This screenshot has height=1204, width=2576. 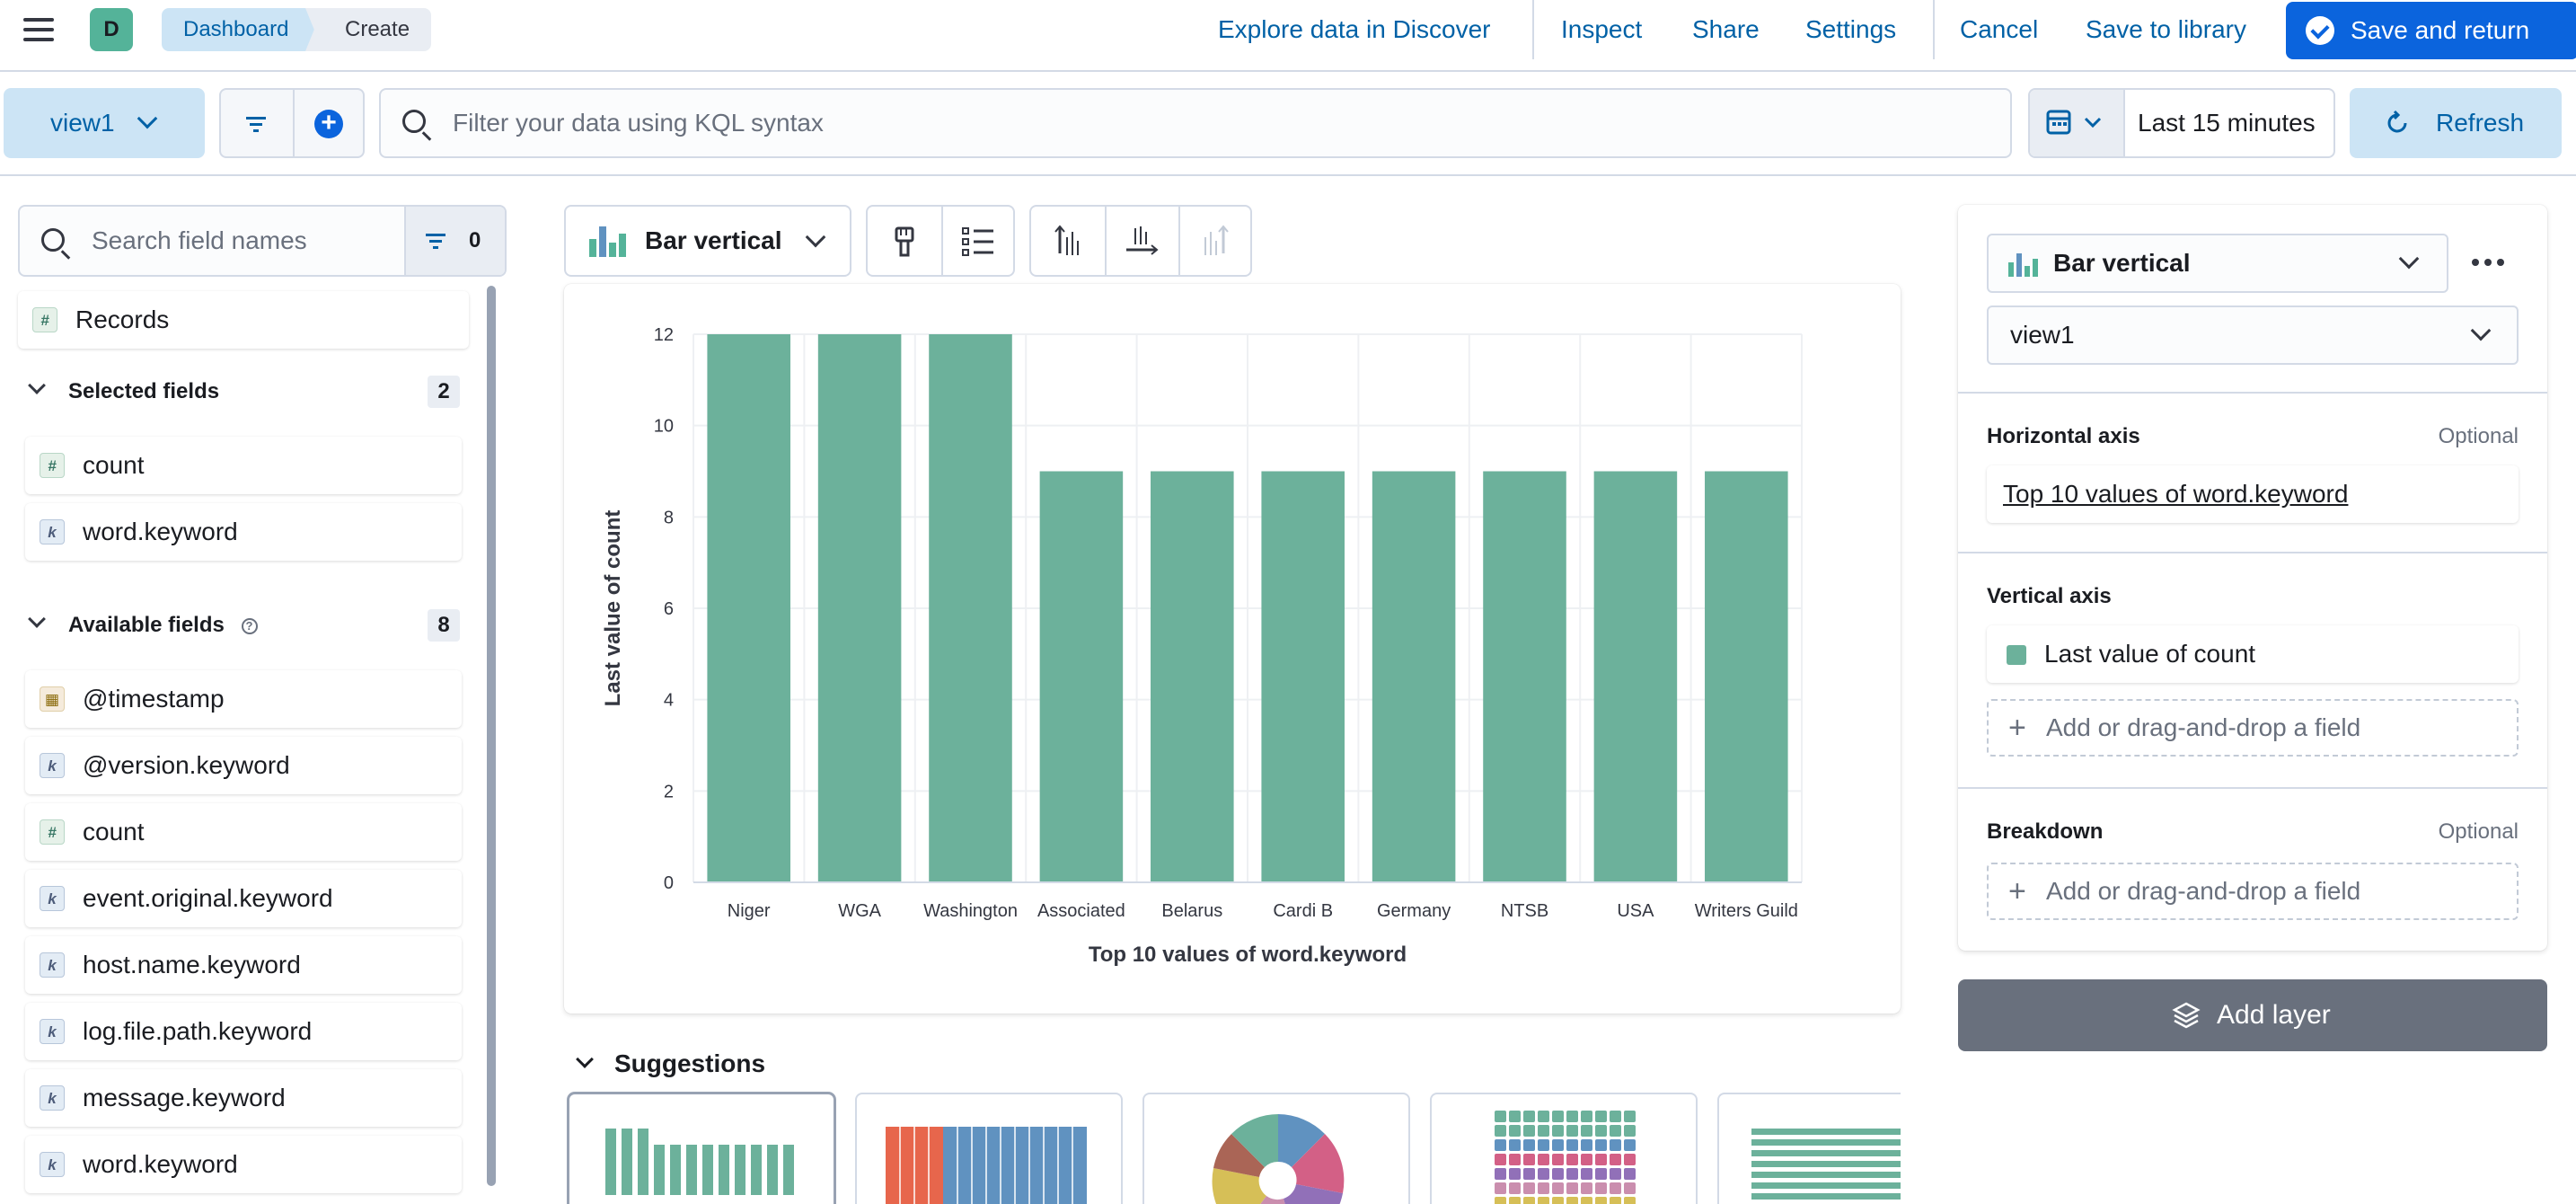 I want to click on refresh-button: Refresh, so click(x=2456, y=123).